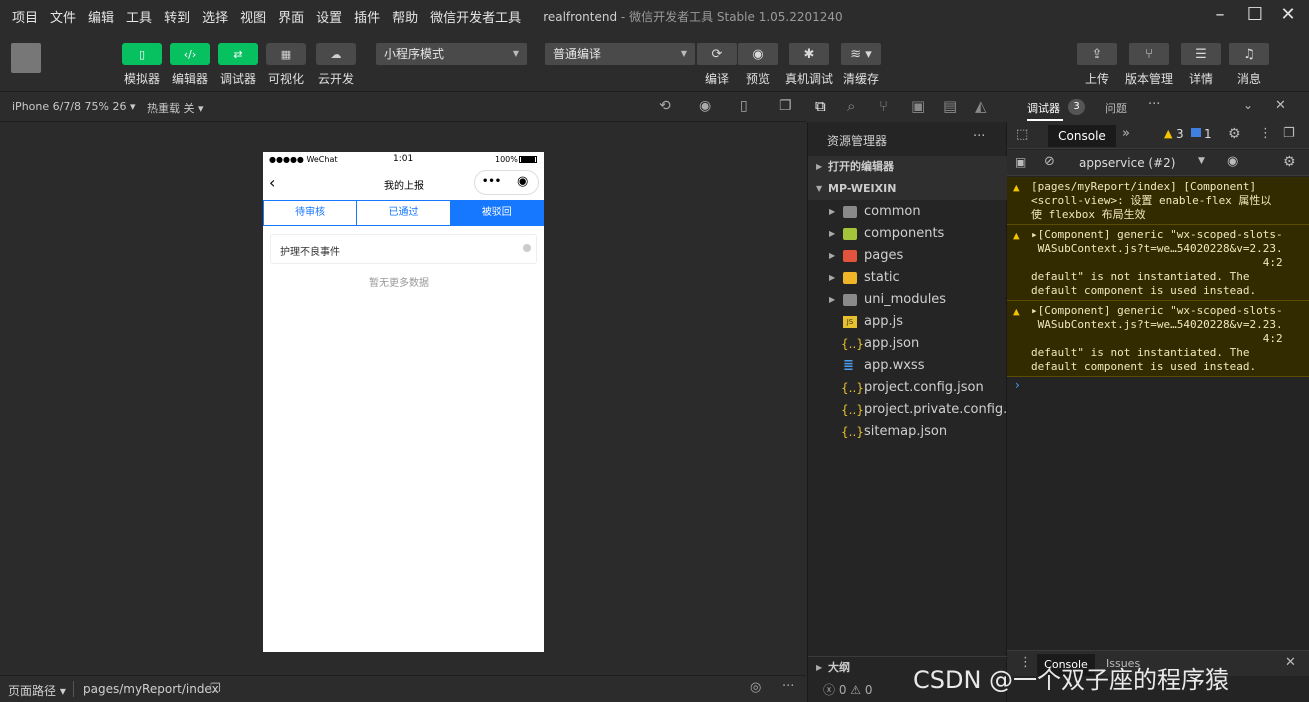  What do you see at coordinates (37, 690) in the screenshot?
I see `page-path-select: 页面路径 ▾` at bounding box center [37, 690].